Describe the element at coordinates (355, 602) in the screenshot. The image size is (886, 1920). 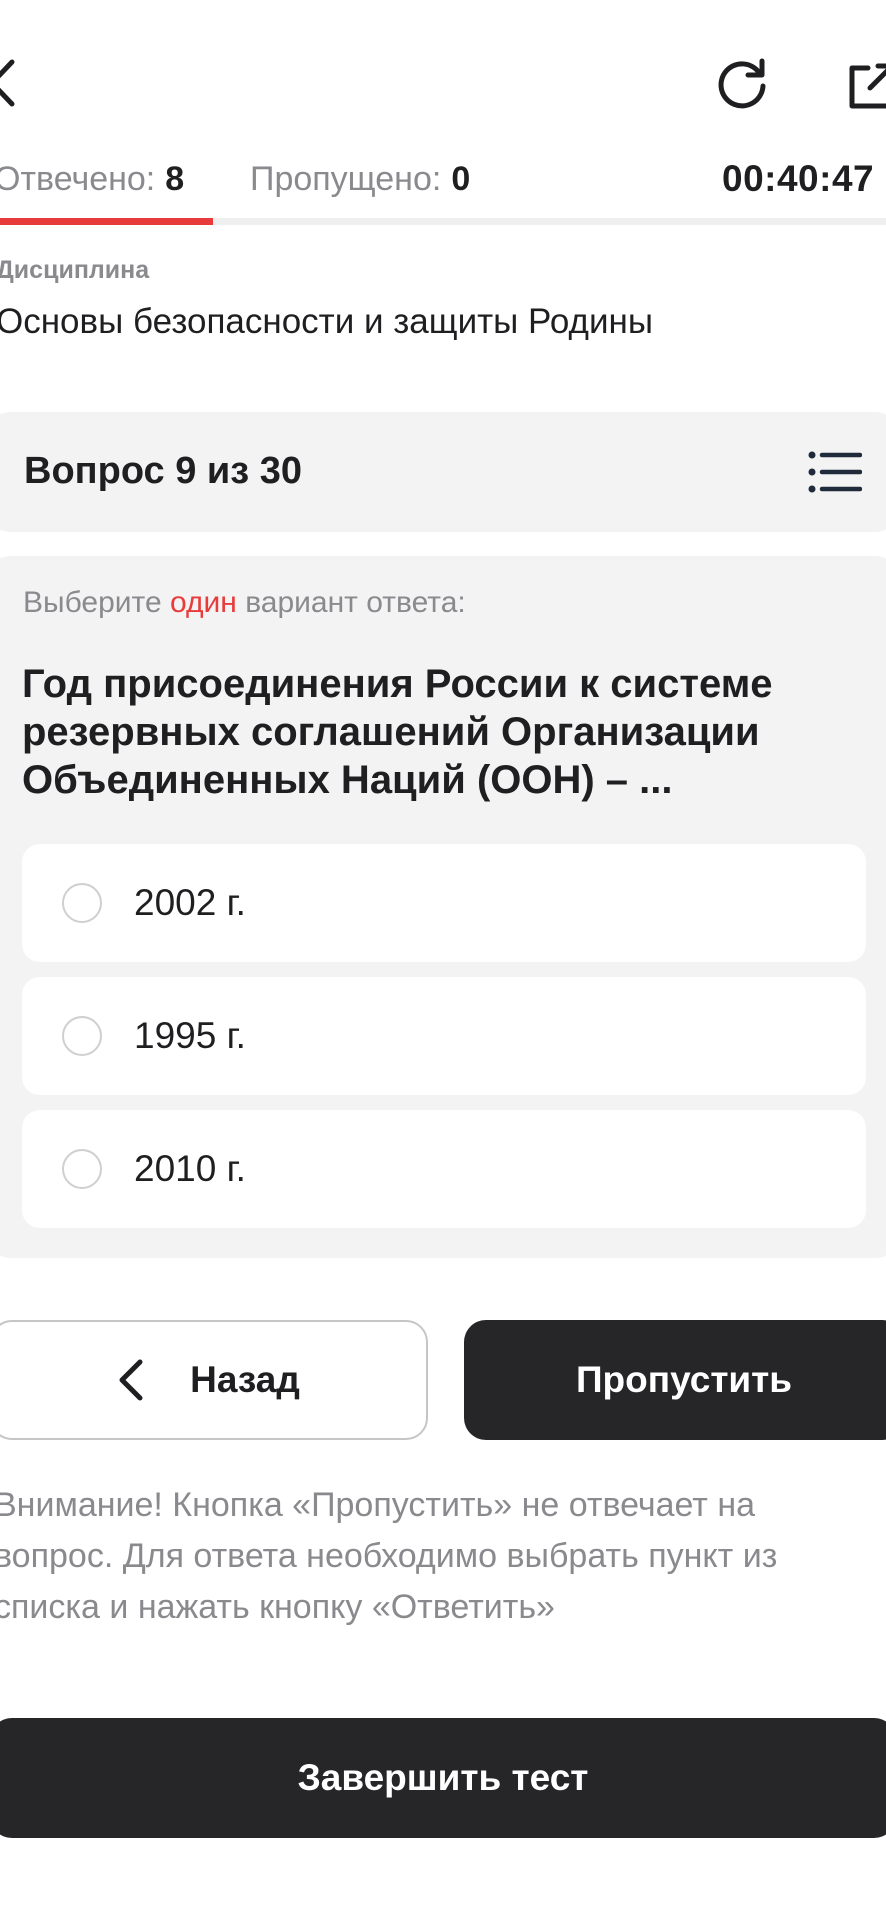
I see `instruction-suffix: вариант ответа:` at that location.